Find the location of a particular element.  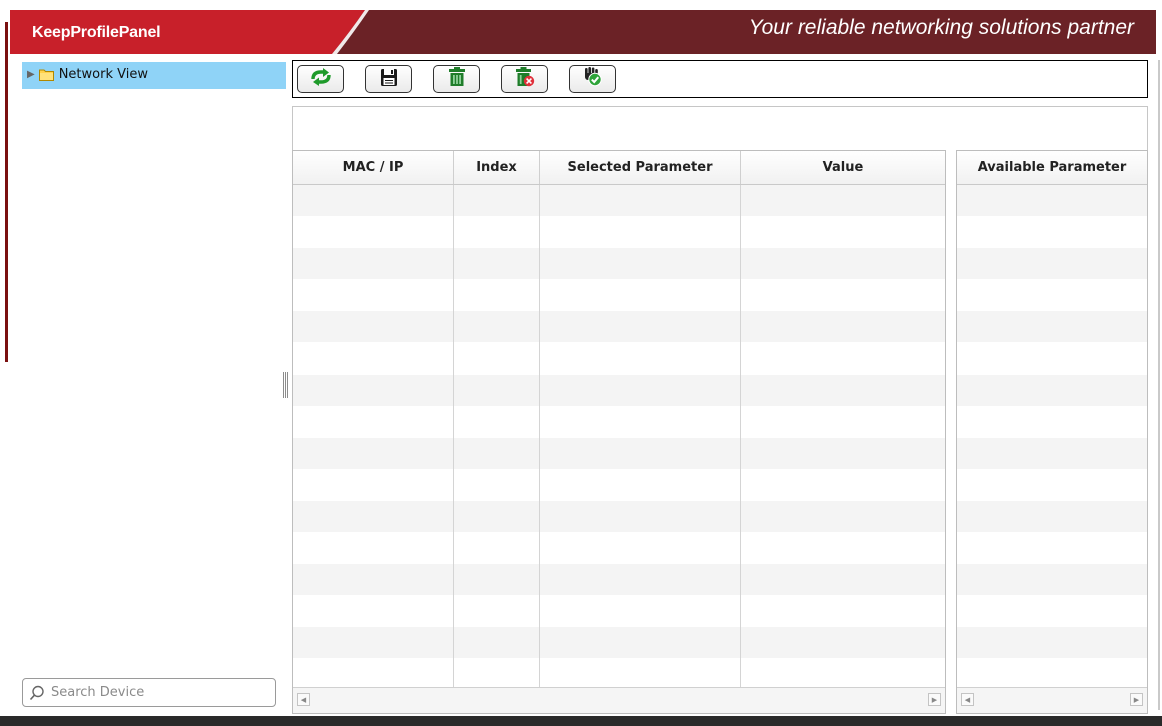

details-panel is located at coordinates (720, 129).